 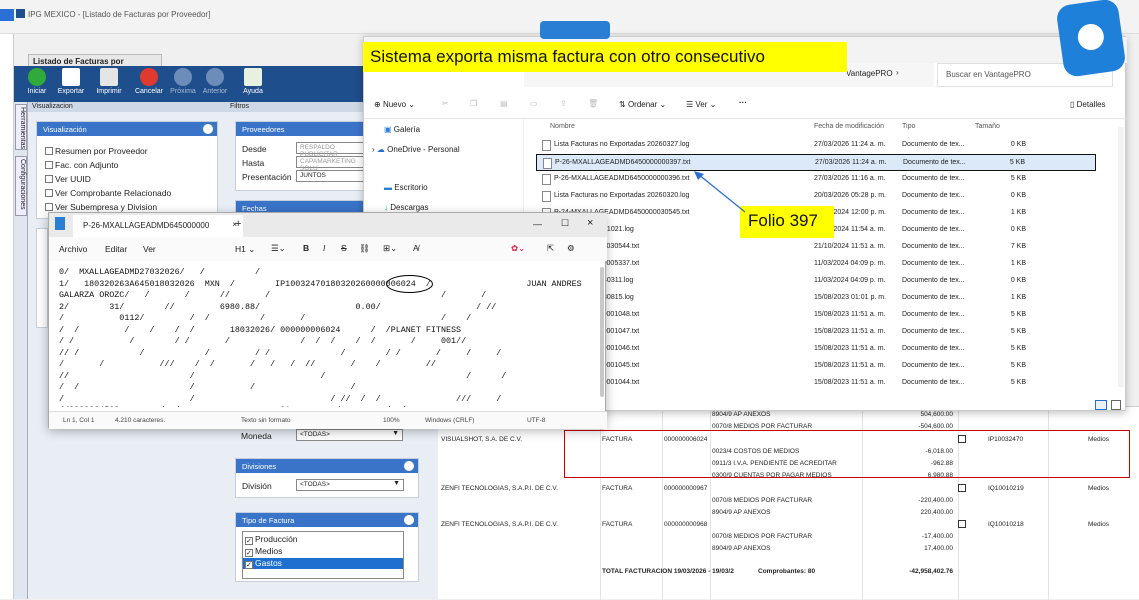 I want to click on clear-format-icon: A̸, so click(x=416, y=248).